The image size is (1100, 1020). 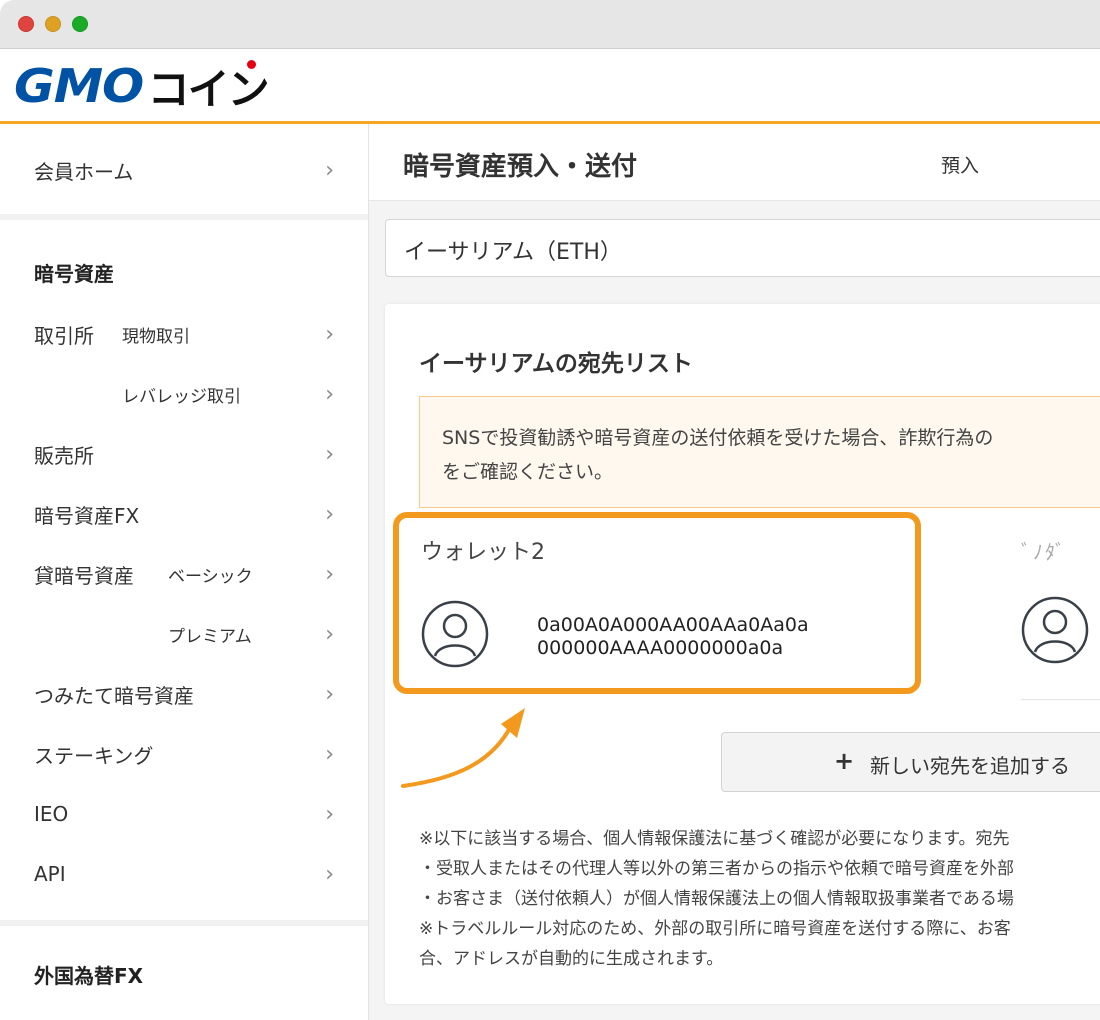 I want to click on logo-red-dot-icon, so click(x=251, y=64).